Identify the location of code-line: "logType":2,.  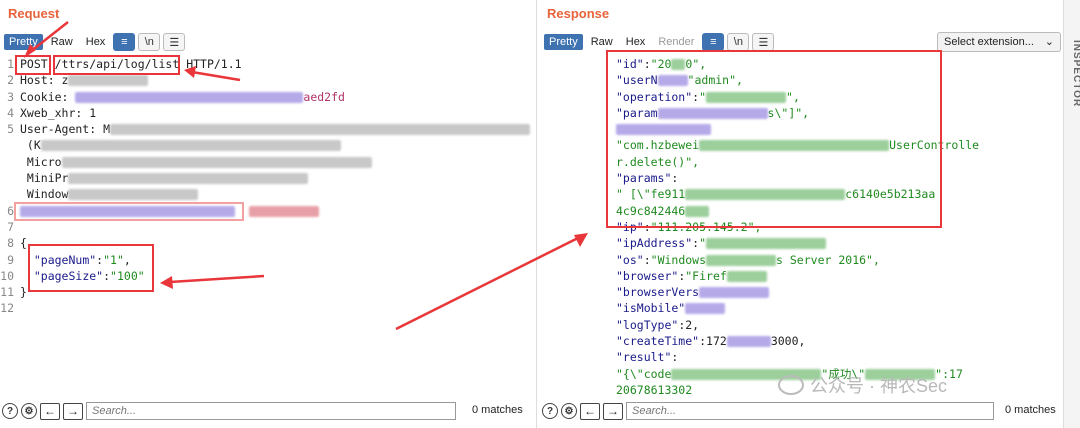
(658, 324).